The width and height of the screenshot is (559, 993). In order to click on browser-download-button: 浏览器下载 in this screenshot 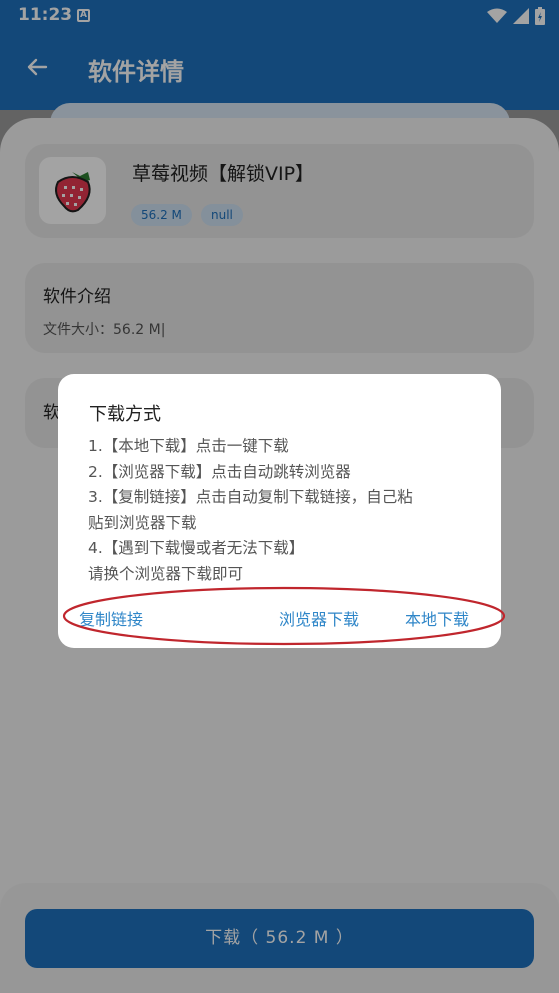, I will do `click(319, 618)`.